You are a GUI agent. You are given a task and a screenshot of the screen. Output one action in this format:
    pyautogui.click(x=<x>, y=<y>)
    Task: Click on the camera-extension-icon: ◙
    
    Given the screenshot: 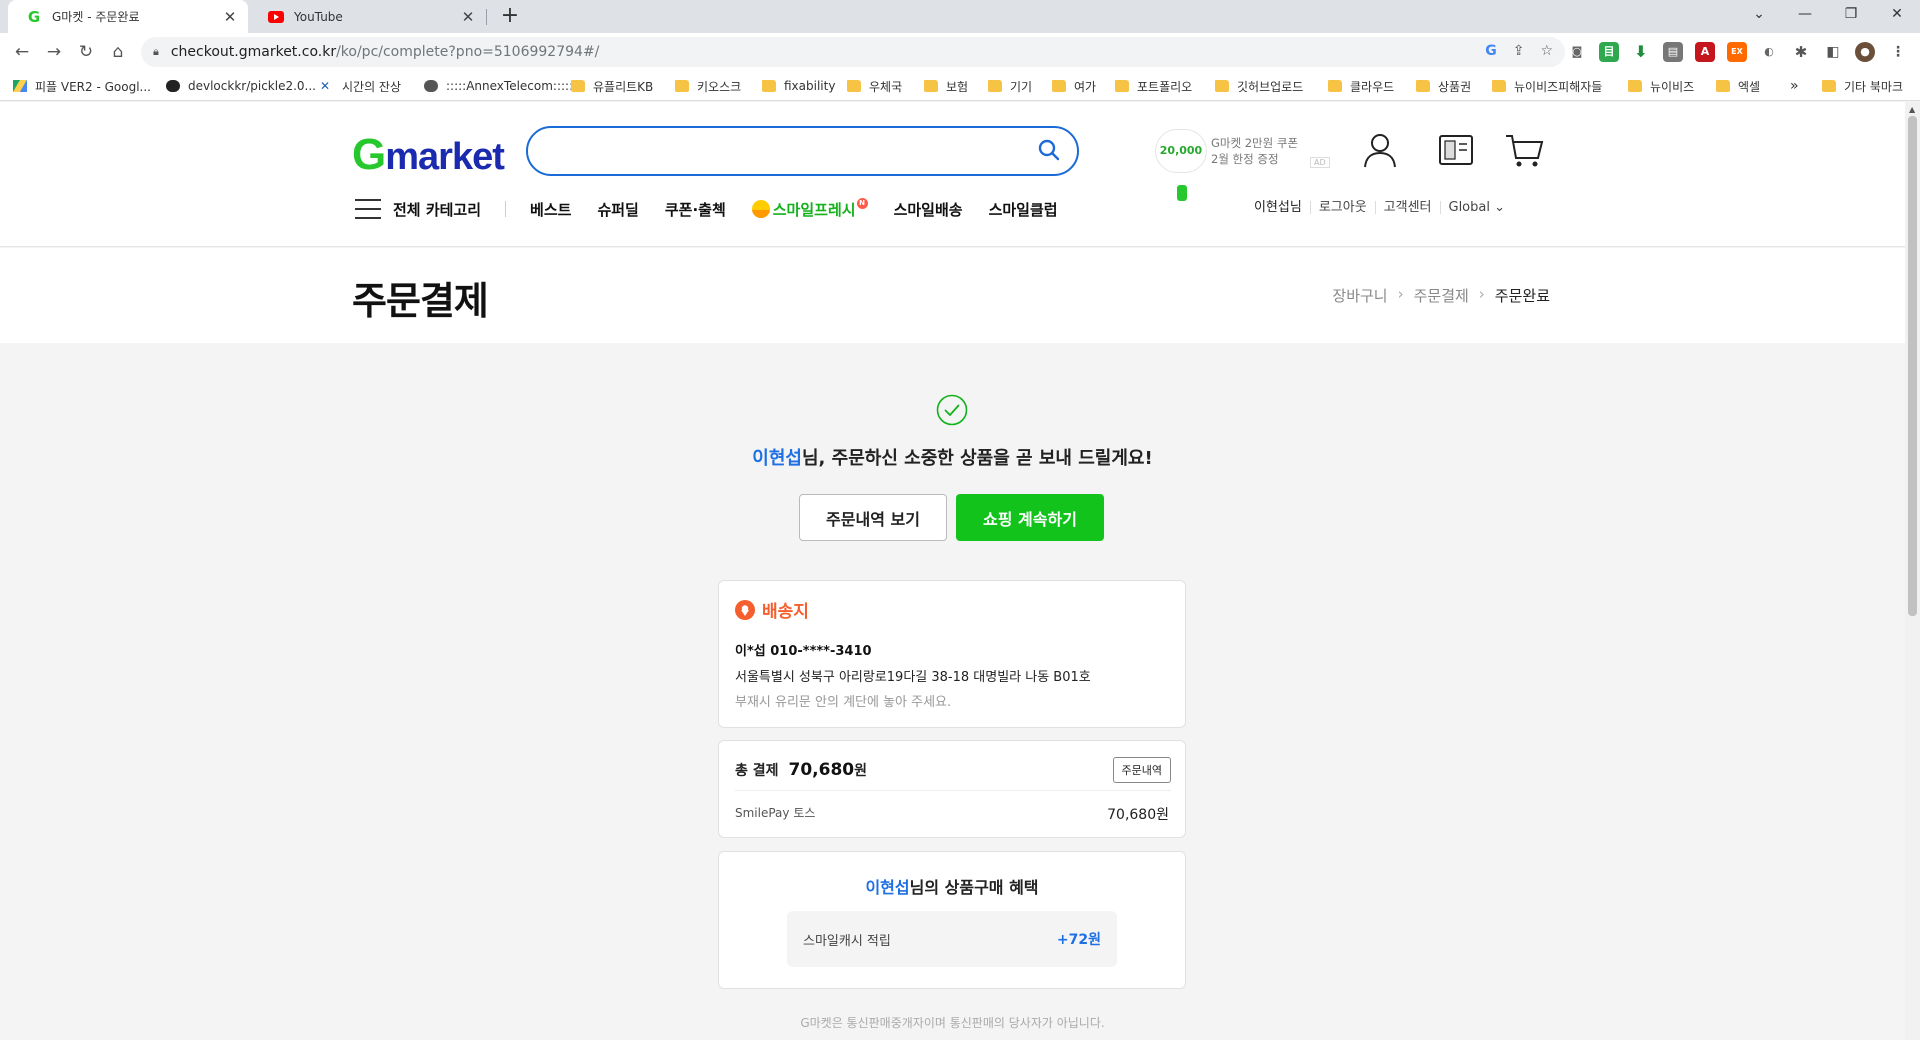 What is the action you would take?
    pyautogui.click(x=1577, y=52)
    